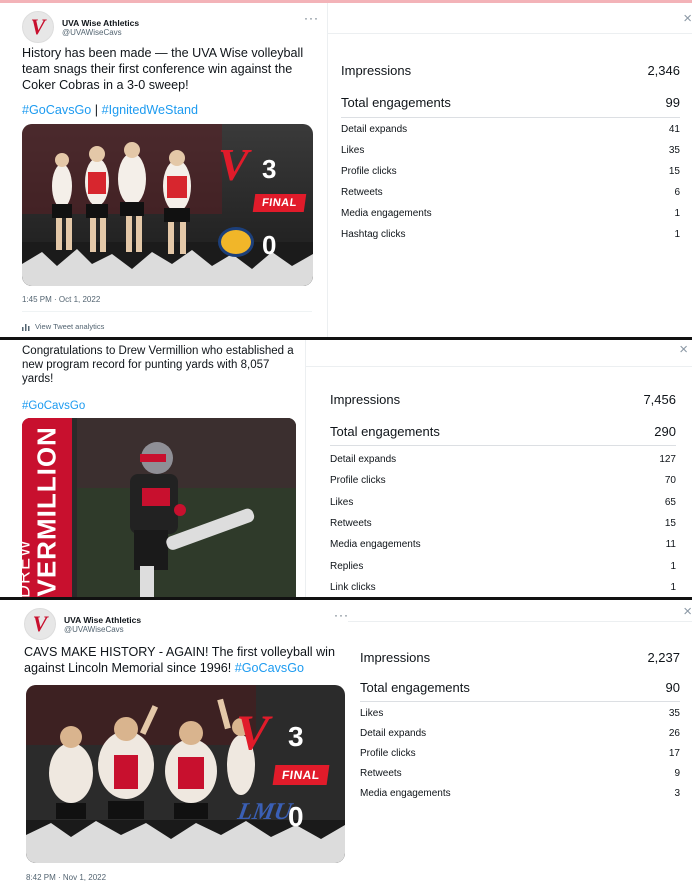 The width and height of the screenshot is (692, 888). What do you see at coordinates (185, 774) in the screenshot?
I see `tweet-media-image: V 3 FINAL LMU 0` at bounding box center [185, 774].